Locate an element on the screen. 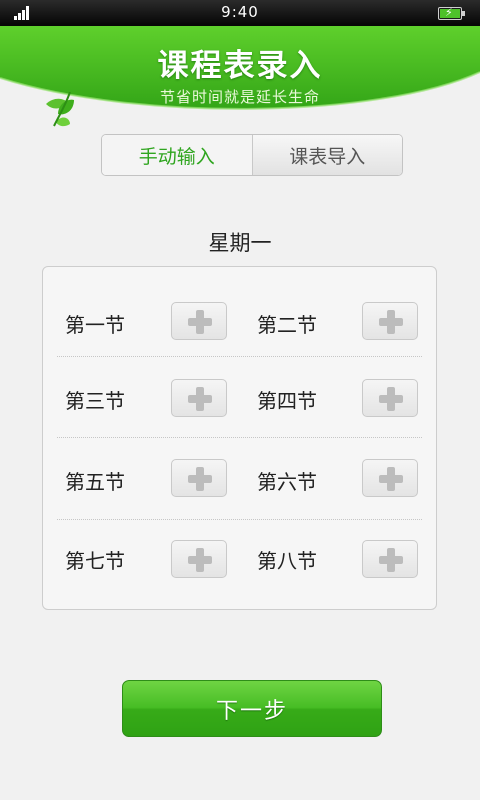 This screenshot has height=800, width=480. add-slot-6-button is located at coordinates (390, 478).